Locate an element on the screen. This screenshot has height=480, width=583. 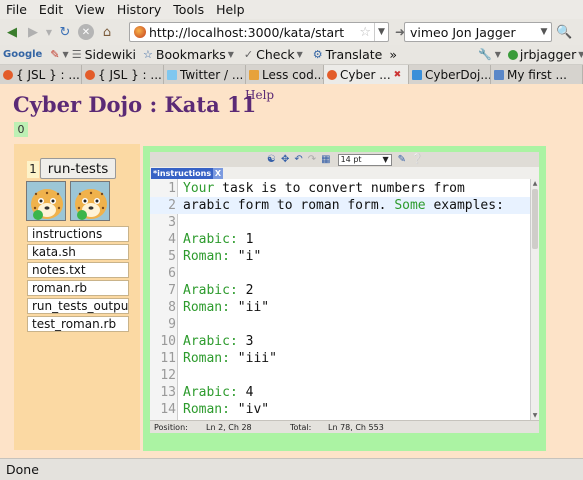
undo-icon: ↶ is located at coordinates (298, 159).